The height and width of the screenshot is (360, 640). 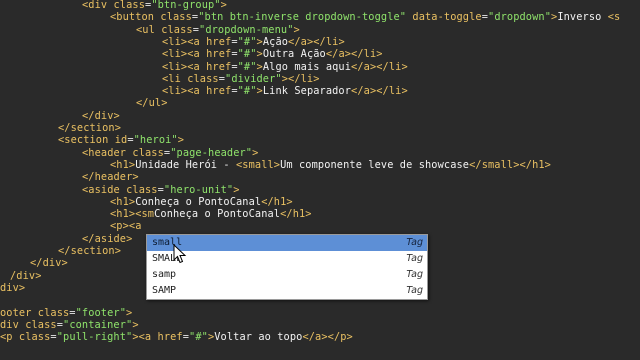 What do you see at coordinates (185, 164) in the screenshot?
I see `code-token: Unidade Herói -` at bounding box center [185, 164].